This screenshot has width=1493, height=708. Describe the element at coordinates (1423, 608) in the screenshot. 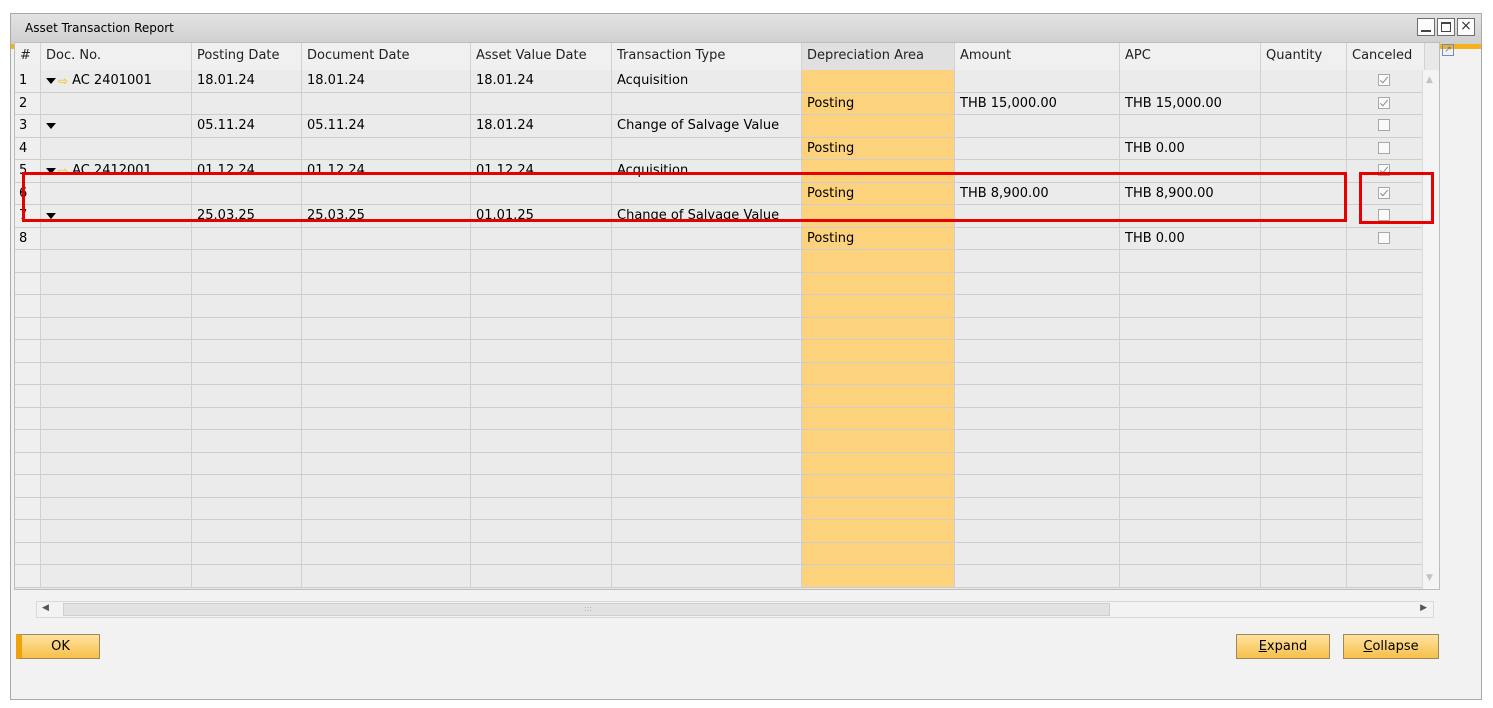

I see `scroll-right-icon: ▶` at that location.